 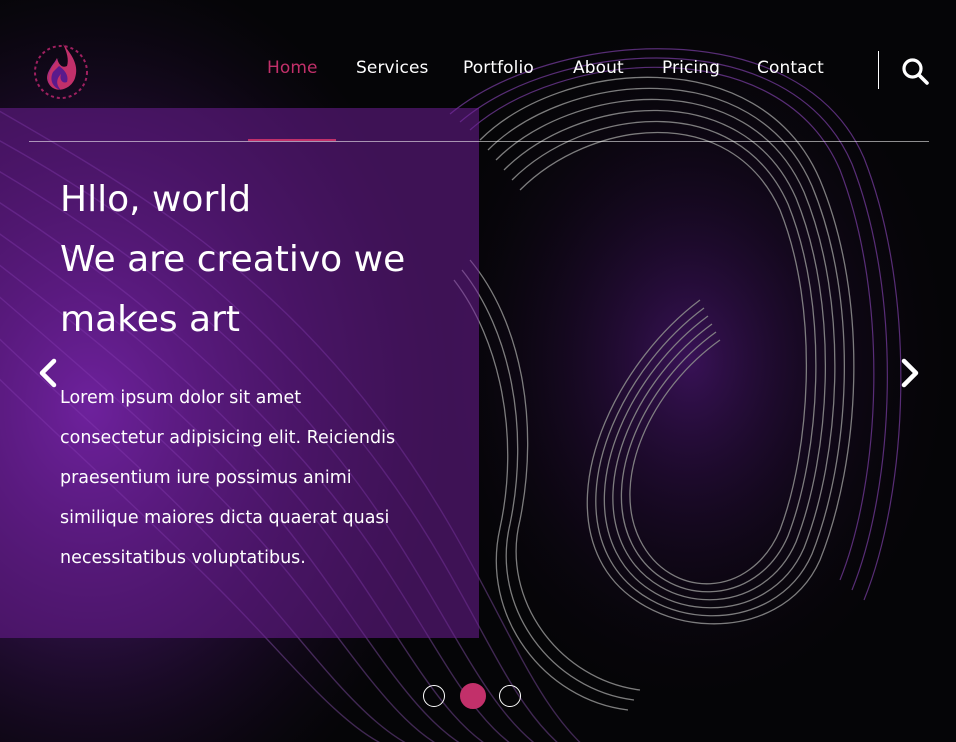 I want to click on header-divider-line, so click(x=479, y=141).